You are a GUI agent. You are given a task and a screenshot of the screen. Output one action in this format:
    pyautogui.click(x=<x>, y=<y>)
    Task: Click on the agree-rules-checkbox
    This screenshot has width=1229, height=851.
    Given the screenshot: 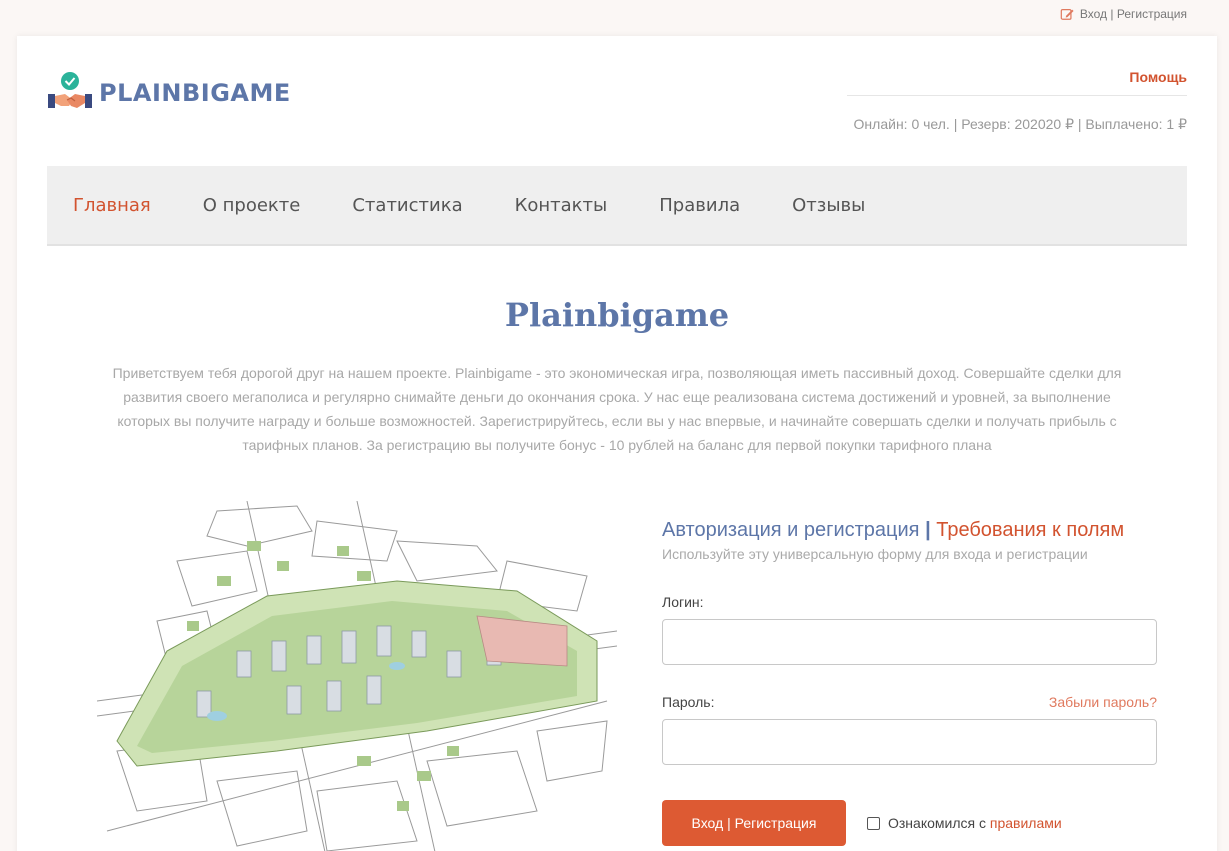 What is the action you would take?
    pyautogui.click(x=873, y=823)
    